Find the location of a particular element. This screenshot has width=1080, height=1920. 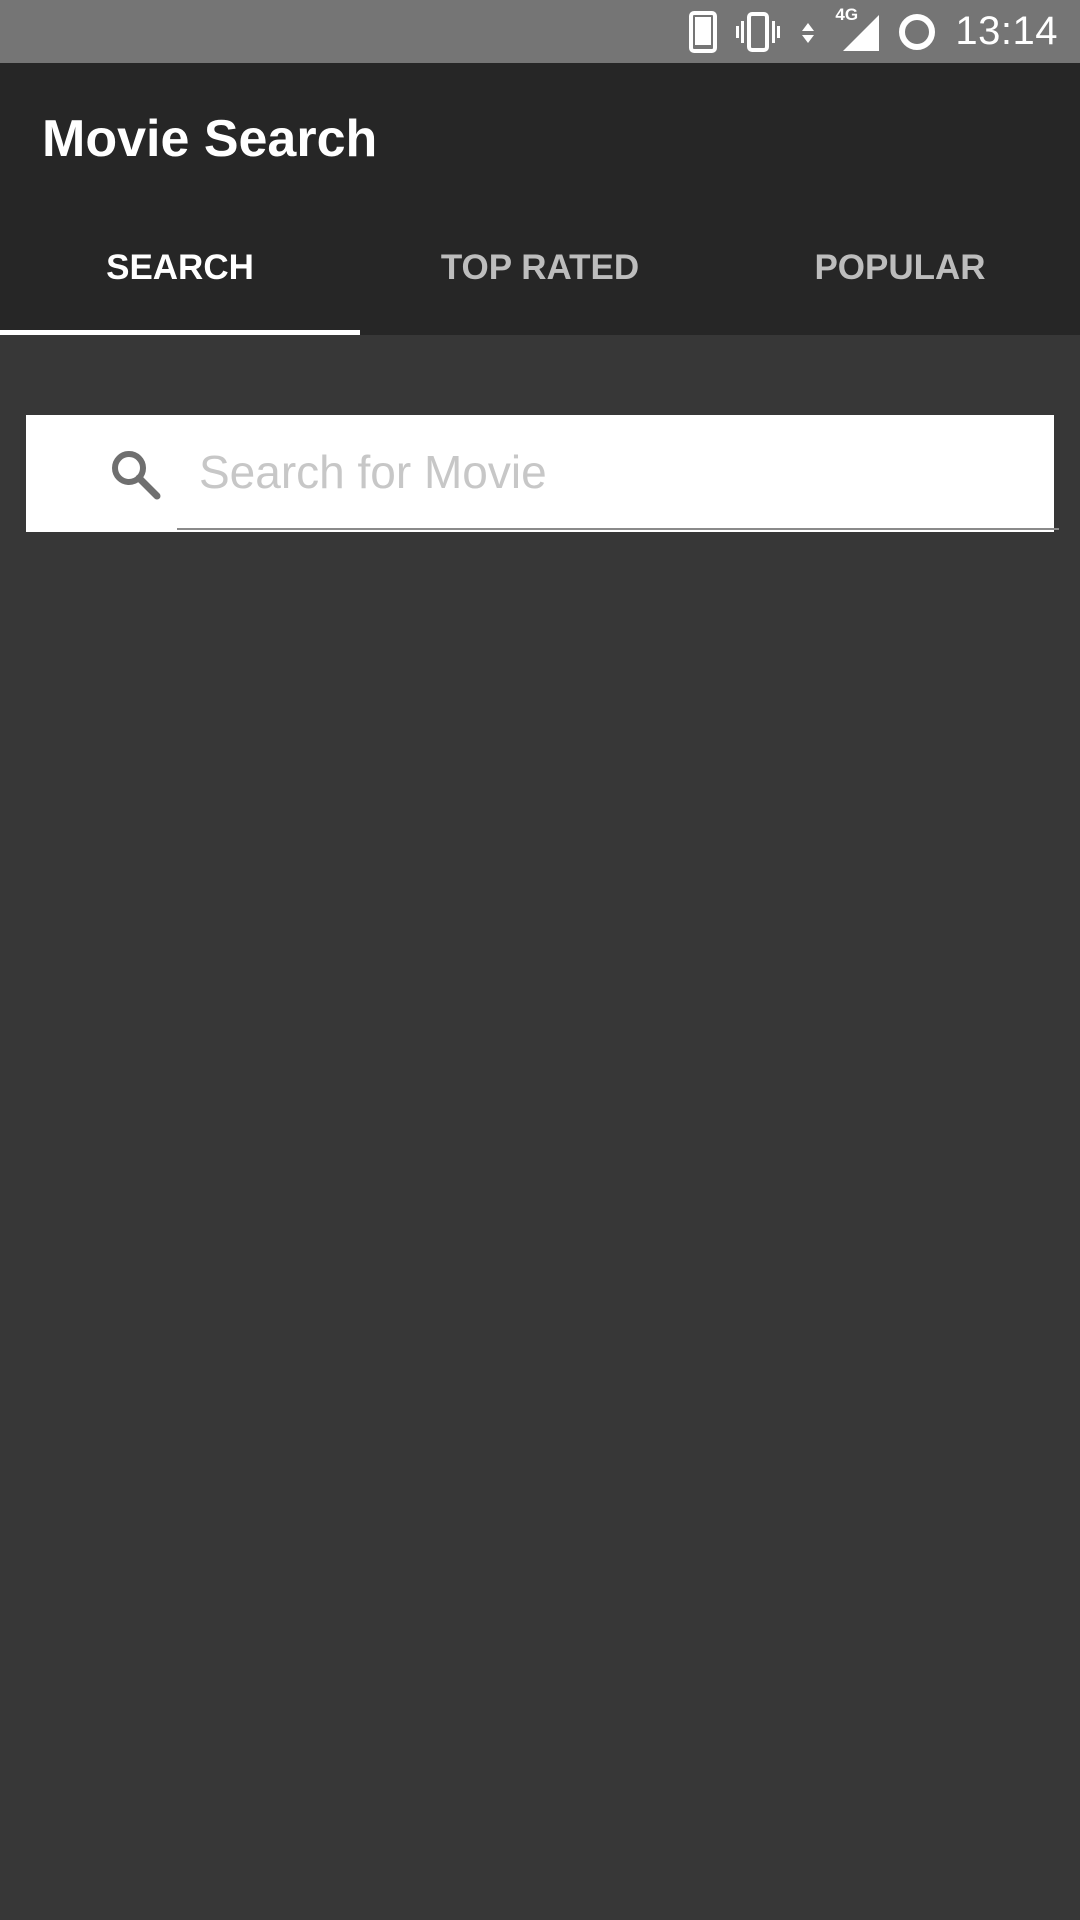

phone-icon is located at coordinates (703, 31).